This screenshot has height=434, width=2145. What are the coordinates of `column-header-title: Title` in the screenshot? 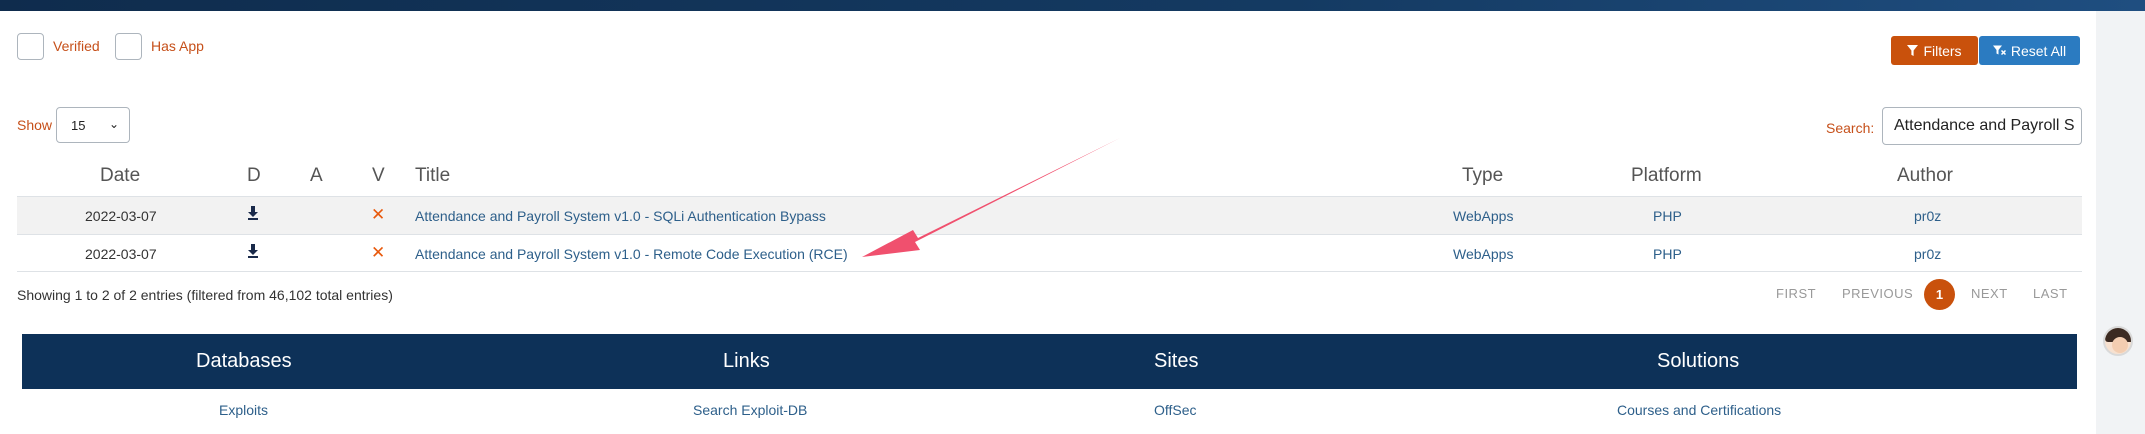 It's located at (432, 176).